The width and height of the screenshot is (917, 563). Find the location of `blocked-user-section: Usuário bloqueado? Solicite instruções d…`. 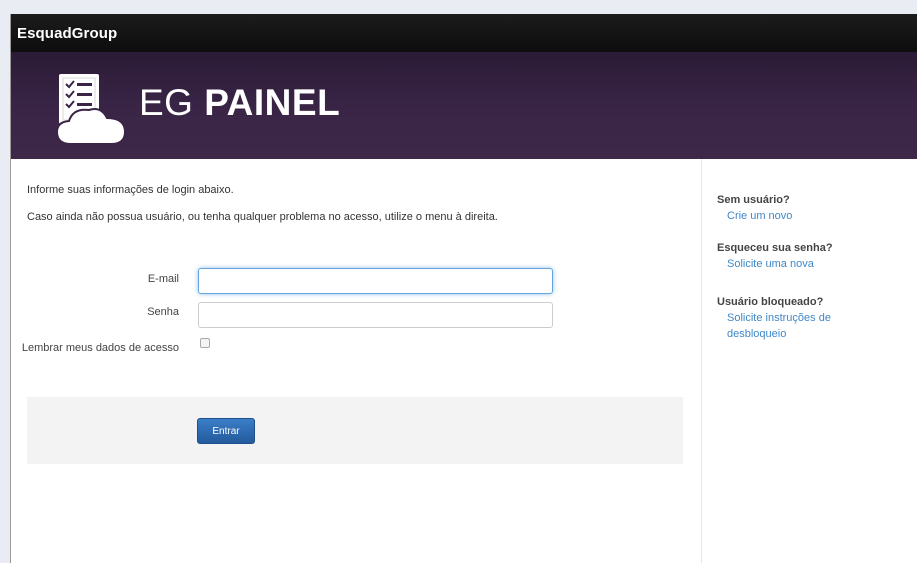

blocked-user-section: Usuário bloqueado? Solicite instruções d… is located at coordinates (817, 319).